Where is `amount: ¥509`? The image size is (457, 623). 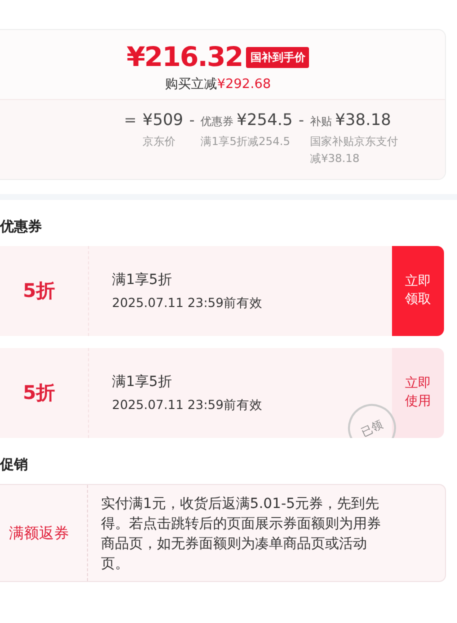
amount: ¥509 is located at coordinates (163, 119).